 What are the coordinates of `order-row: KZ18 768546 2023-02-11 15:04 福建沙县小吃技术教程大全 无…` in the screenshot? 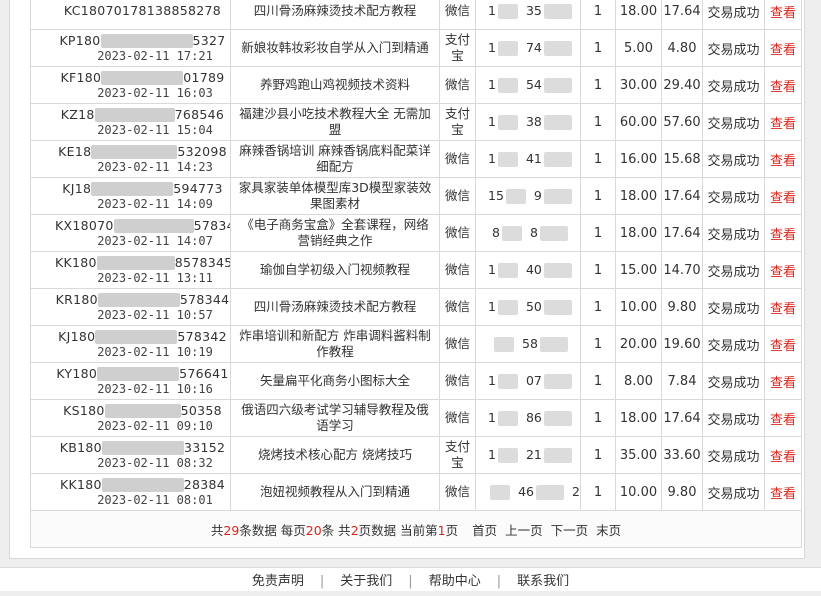 It's located at (416, 122).